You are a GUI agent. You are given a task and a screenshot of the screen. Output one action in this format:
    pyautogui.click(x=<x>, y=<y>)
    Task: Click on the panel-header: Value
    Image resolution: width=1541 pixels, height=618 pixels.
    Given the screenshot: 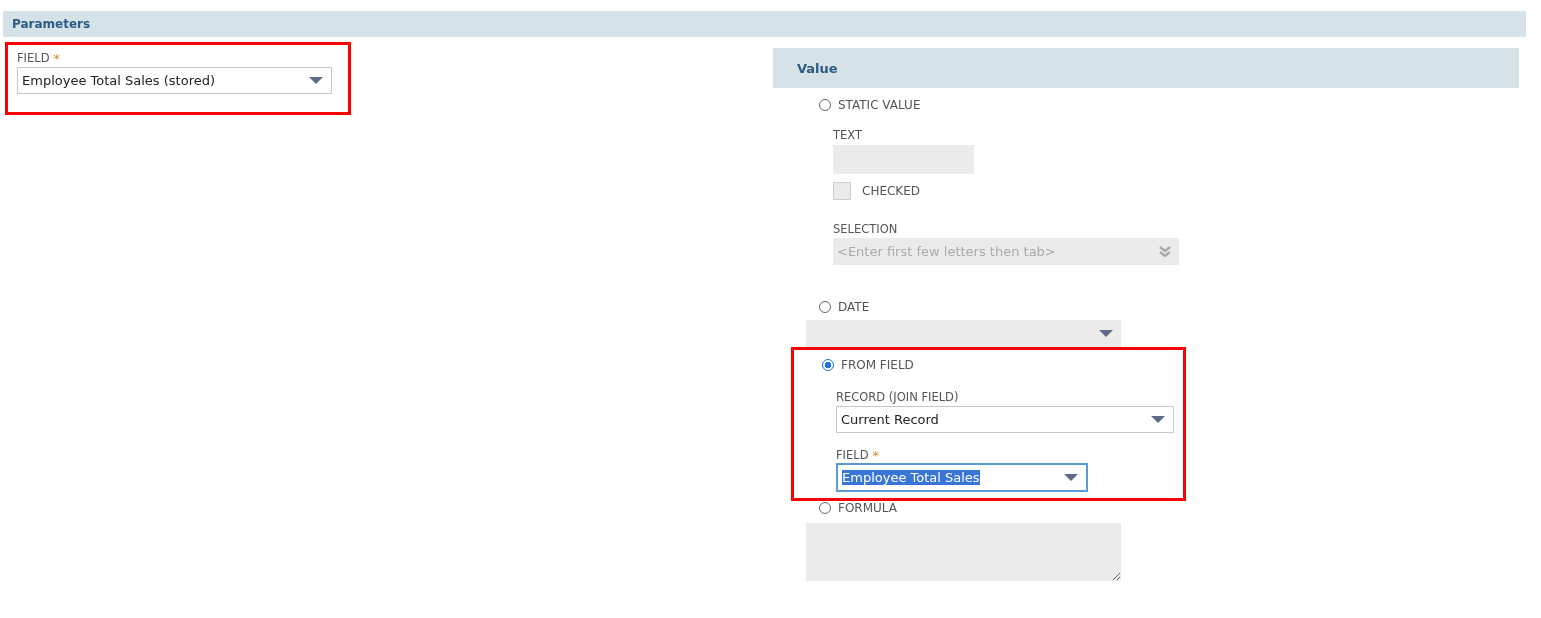 What is the action you would take?
    pyautogui.click(x=1146, y=68)
    